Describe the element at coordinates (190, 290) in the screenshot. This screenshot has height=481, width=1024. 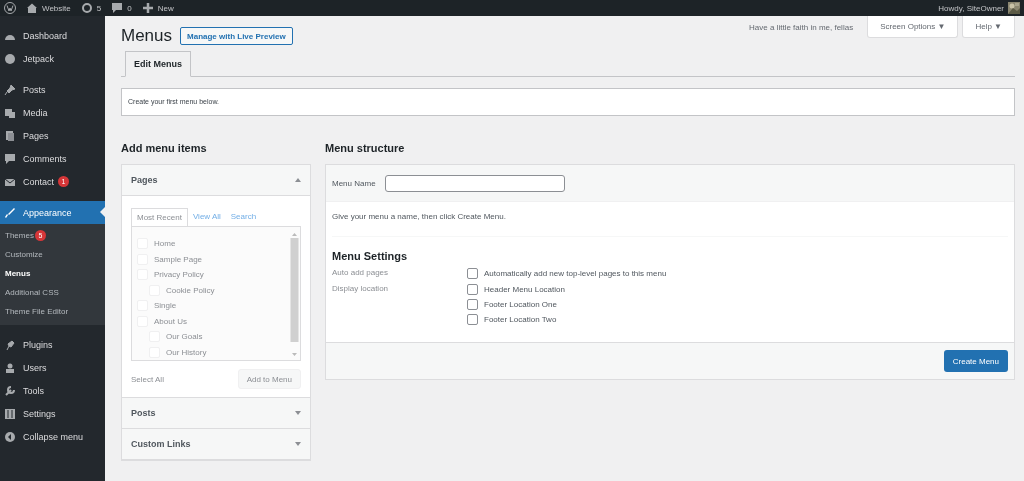
I see `page-item: Cookie Policy` at that location.